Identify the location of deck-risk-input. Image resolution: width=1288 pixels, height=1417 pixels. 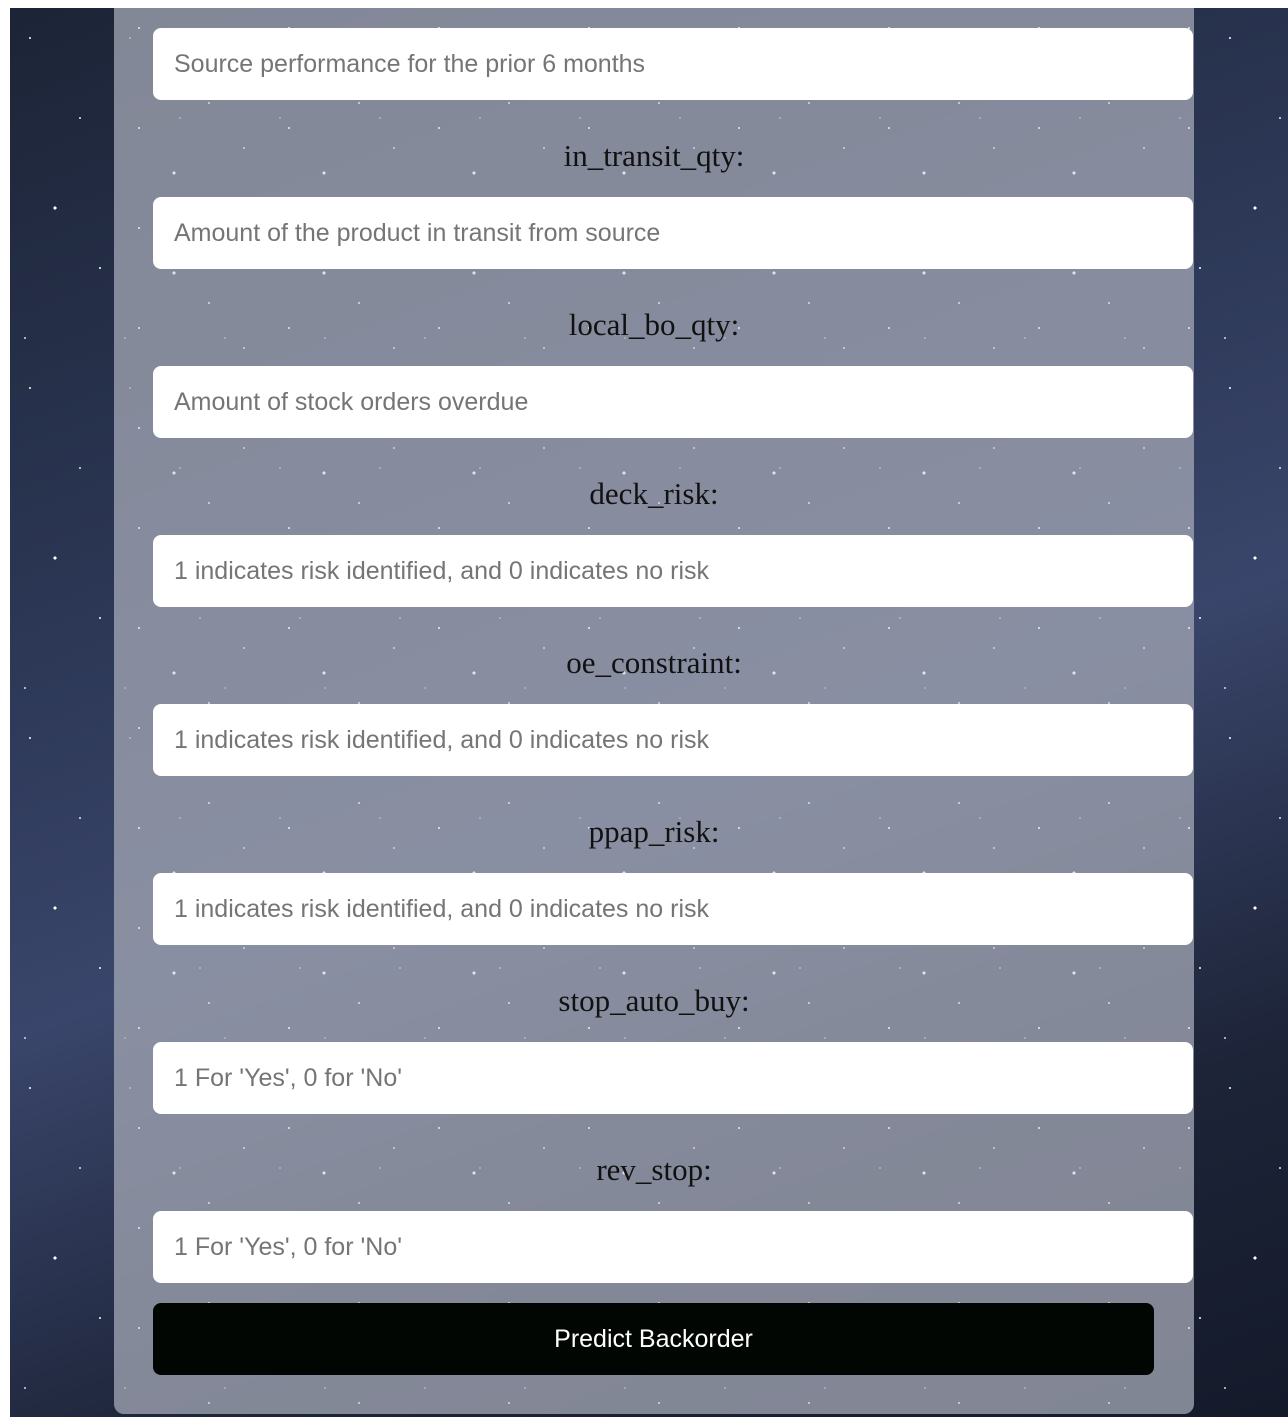
(673, 571).